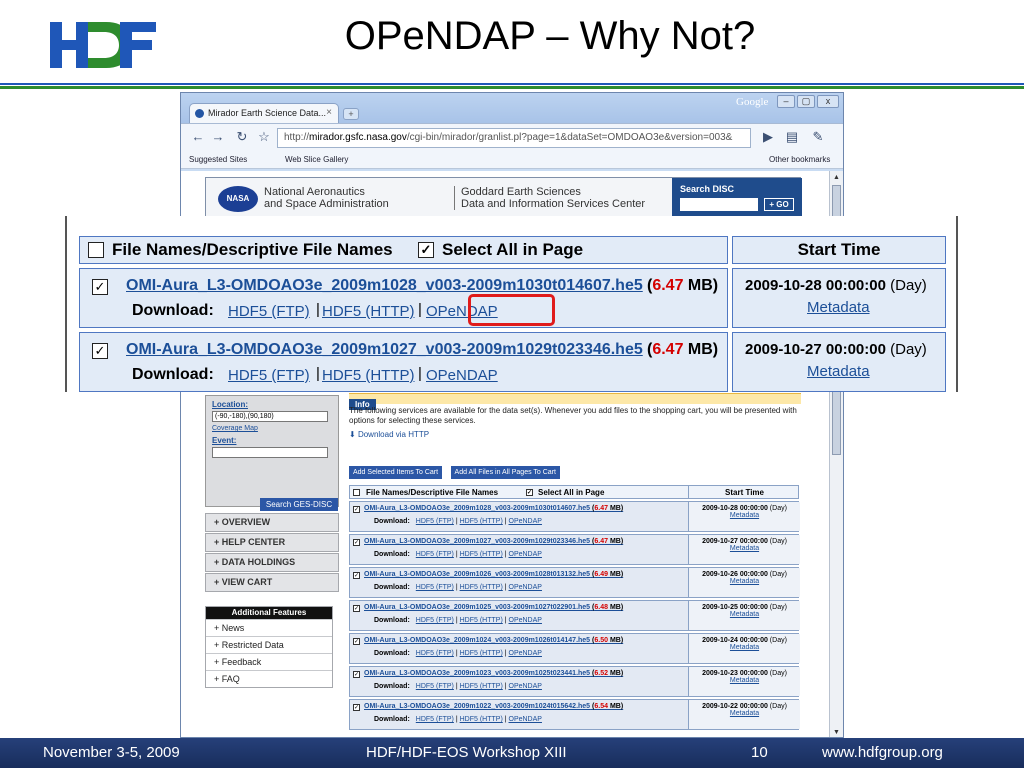 The image size is (1024, 768). Describe the element at coordinates (792, 137) in the screenshot. I see `page-menu-icon: ▤` at that location.